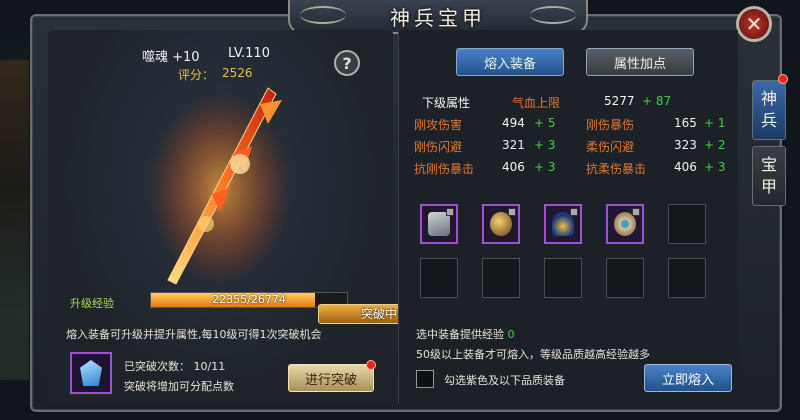 The width and height of the screenshot is (800, 420). I want to click on stat-label: 刚伤暴伤, so click(610, 125).